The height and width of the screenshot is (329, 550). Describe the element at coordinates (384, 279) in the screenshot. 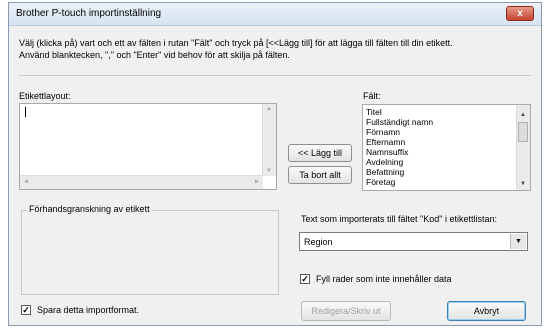

I see `fill-rows-label: Fyll rader som inte innehåller data` at that location.